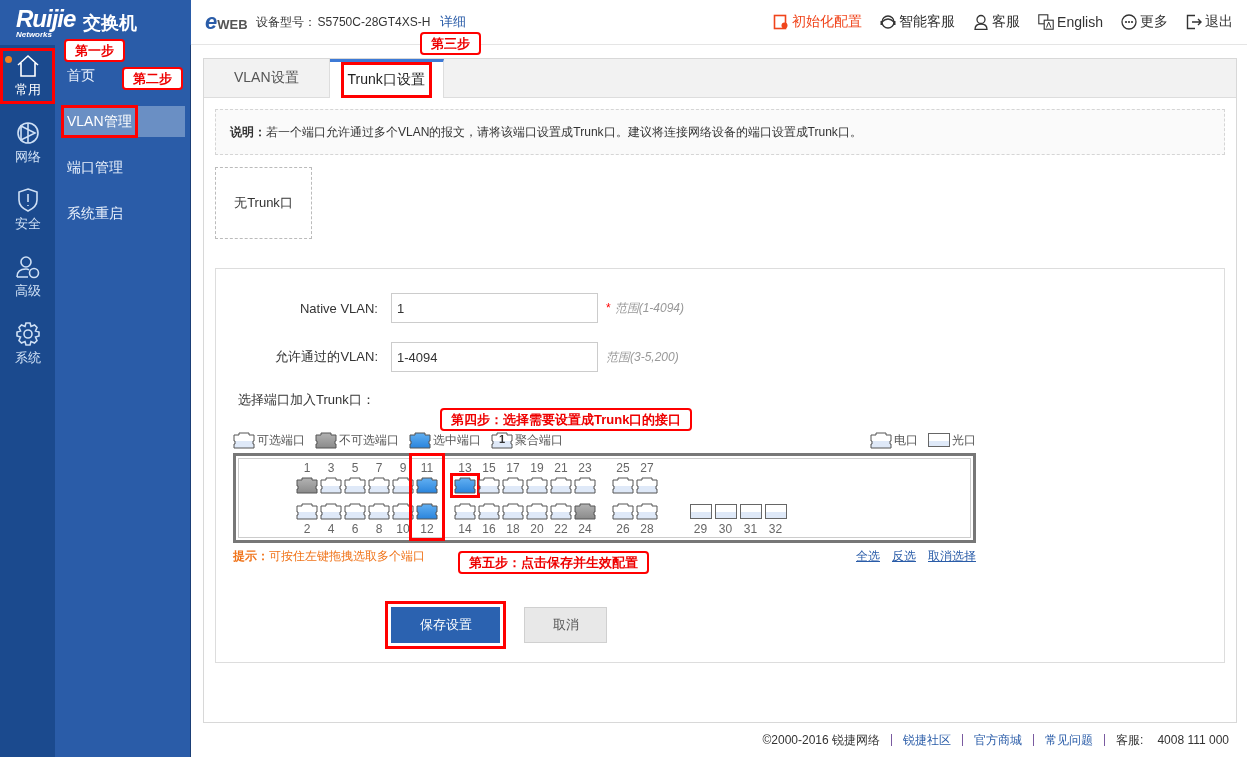 Image resolution: width=1247 pixels, height=757 pixels. I want to click on port-number: 27, so click(647, 468).